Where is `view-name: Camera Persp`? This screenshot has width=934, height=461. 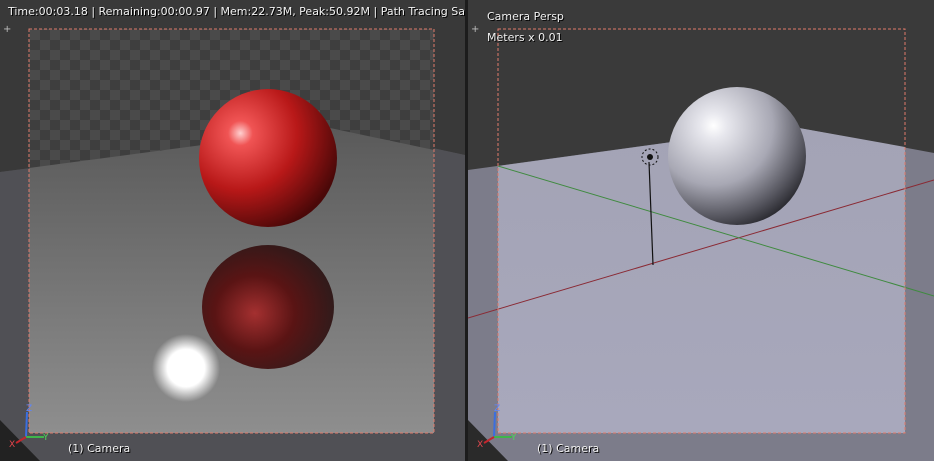
view-name: Camera Persp is located at coordinates (525, 16).